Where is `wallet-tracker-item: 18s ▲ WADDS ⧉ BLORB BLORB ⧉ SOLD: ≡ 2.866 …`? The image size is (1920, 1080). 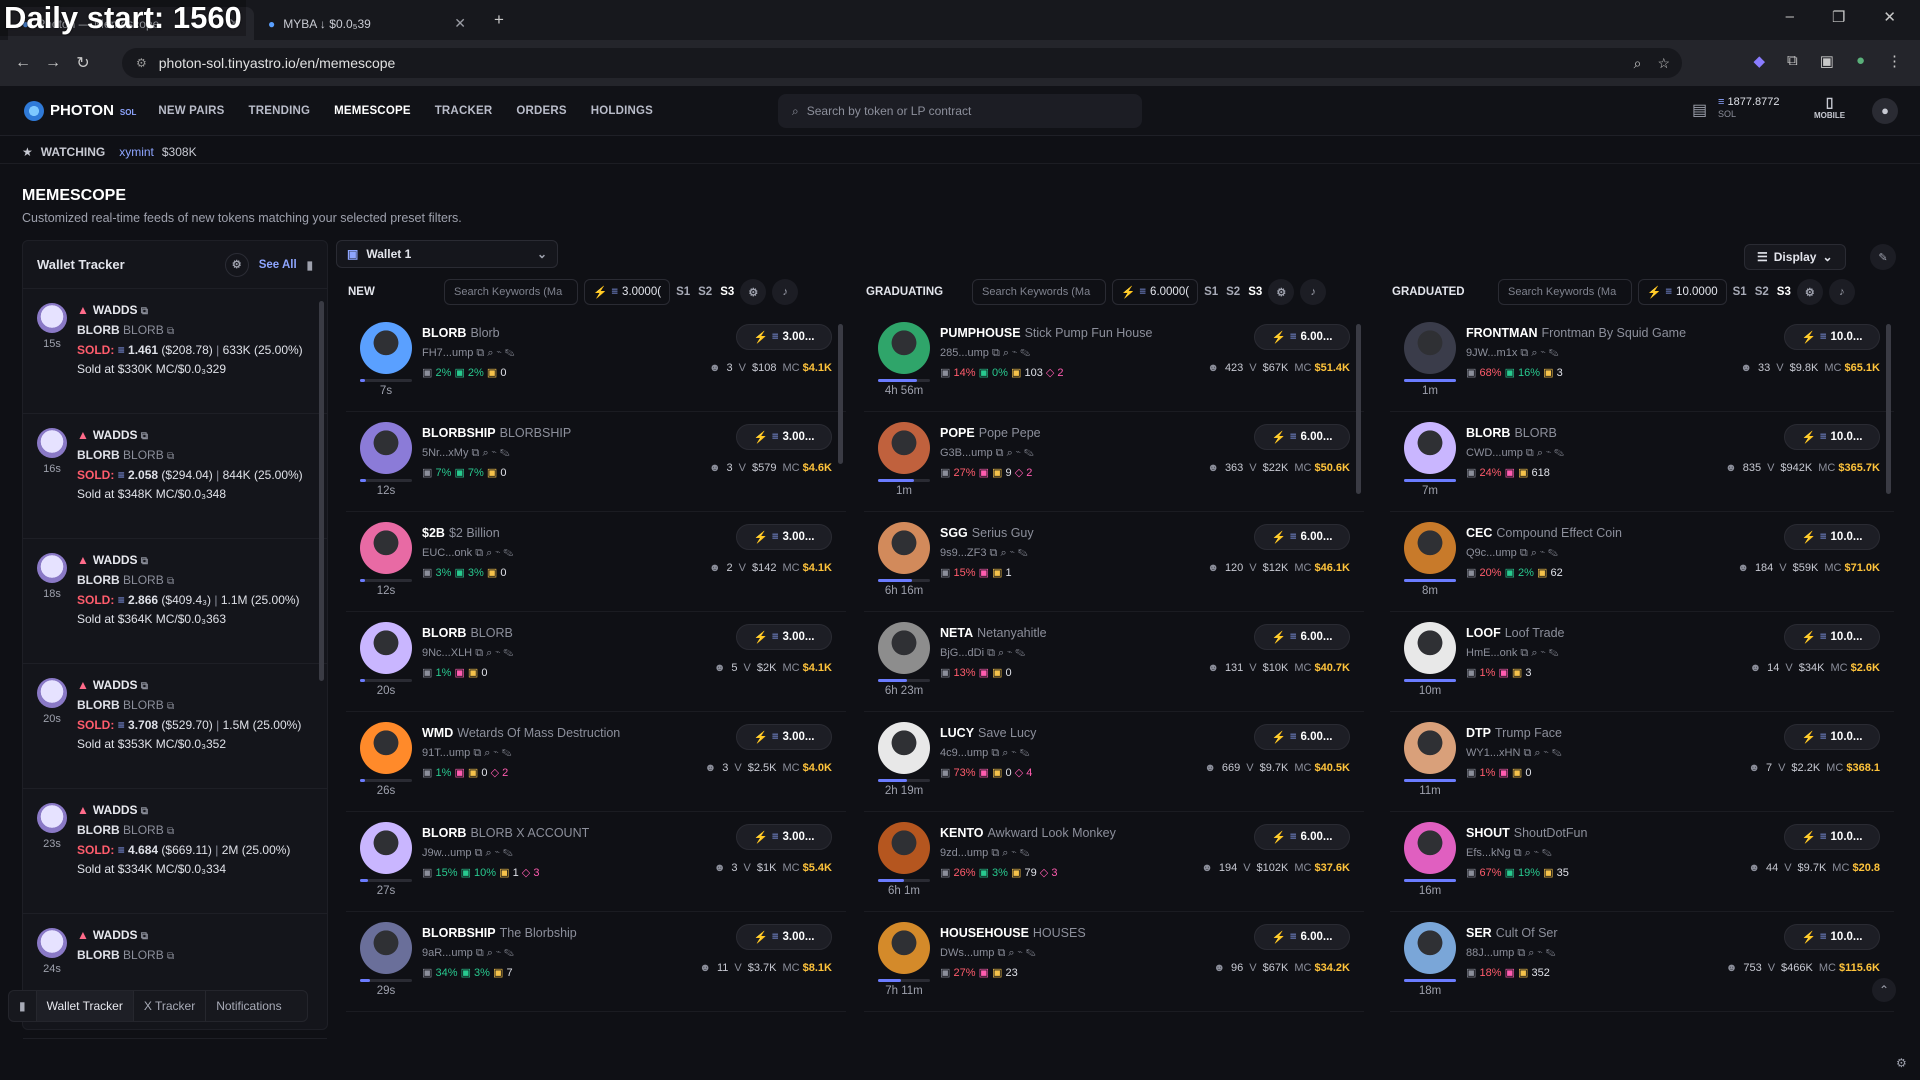 wallet-tracker-item: 18s ▲ WADDS ⧉ BLORB BLORB ⧉ SOLD: ≡ 2.866 … is located at coordinates (175, 601).